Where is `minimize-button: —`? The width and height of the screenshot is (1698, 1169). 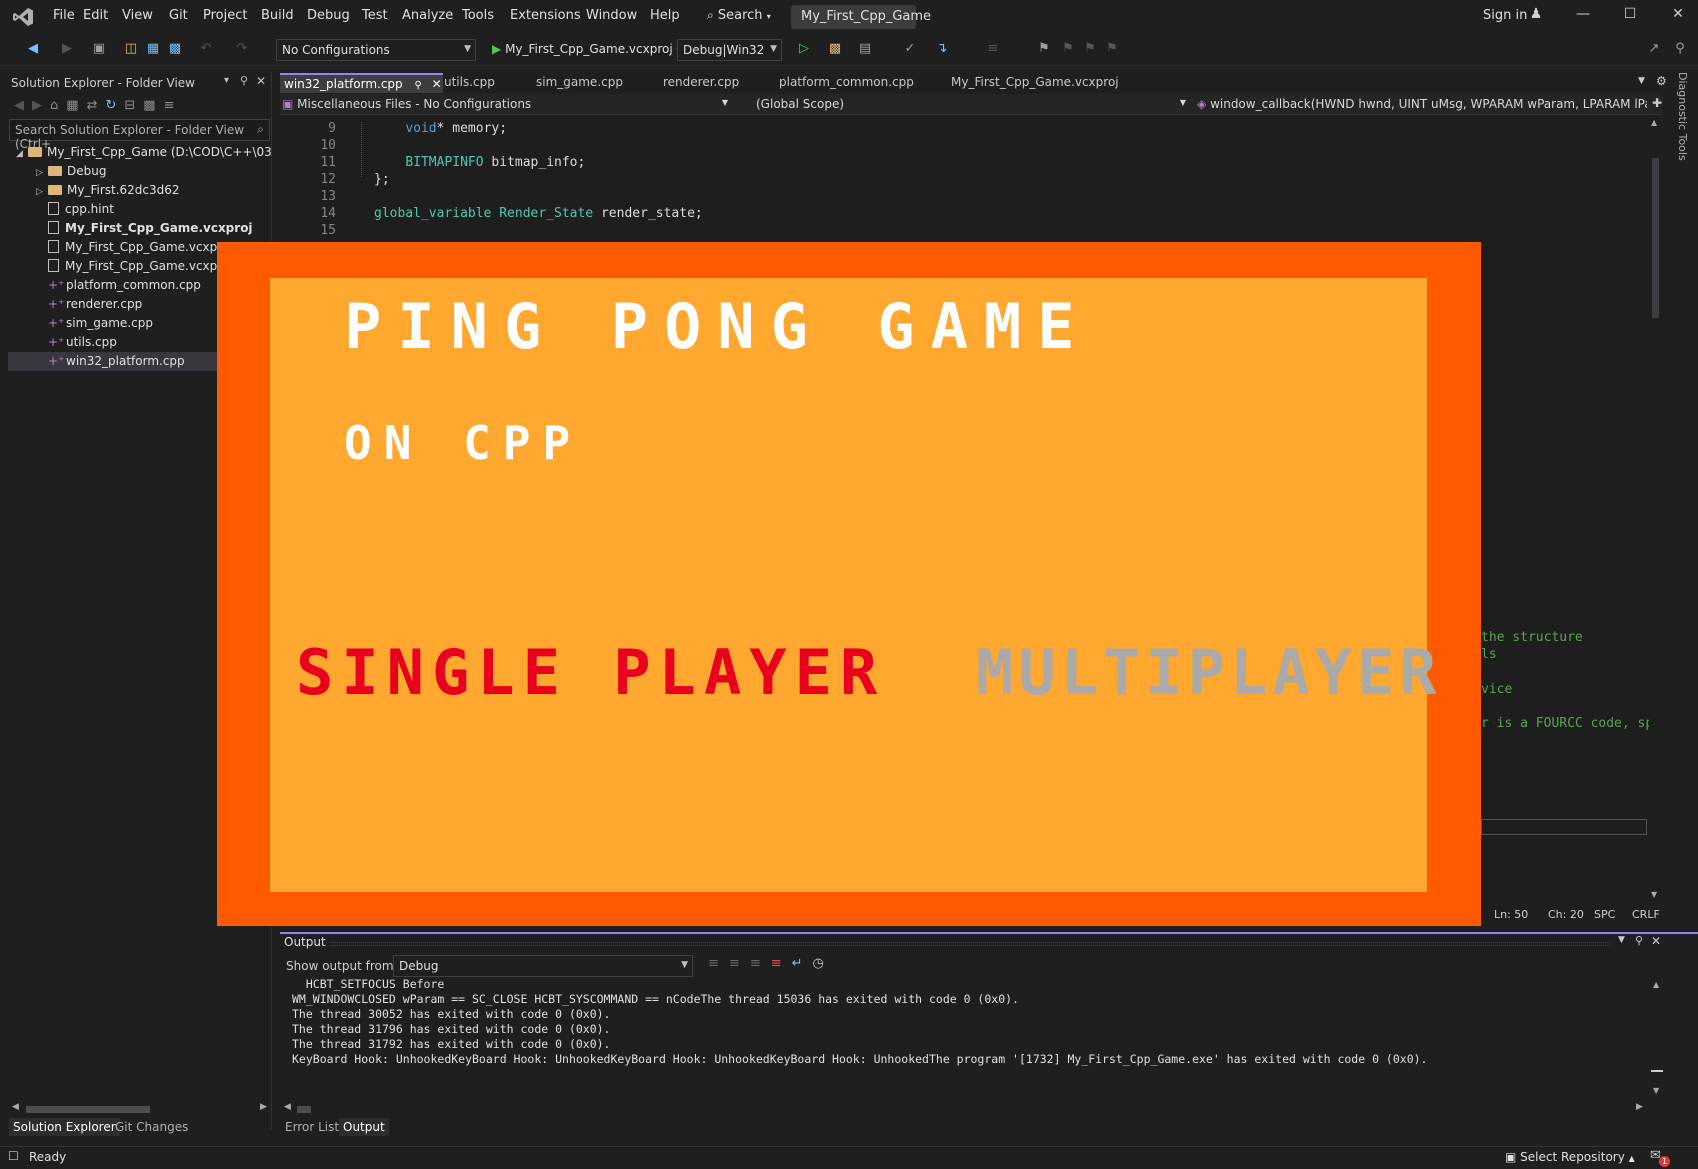
minimize-button: — is located at coordinates (1583, 17).